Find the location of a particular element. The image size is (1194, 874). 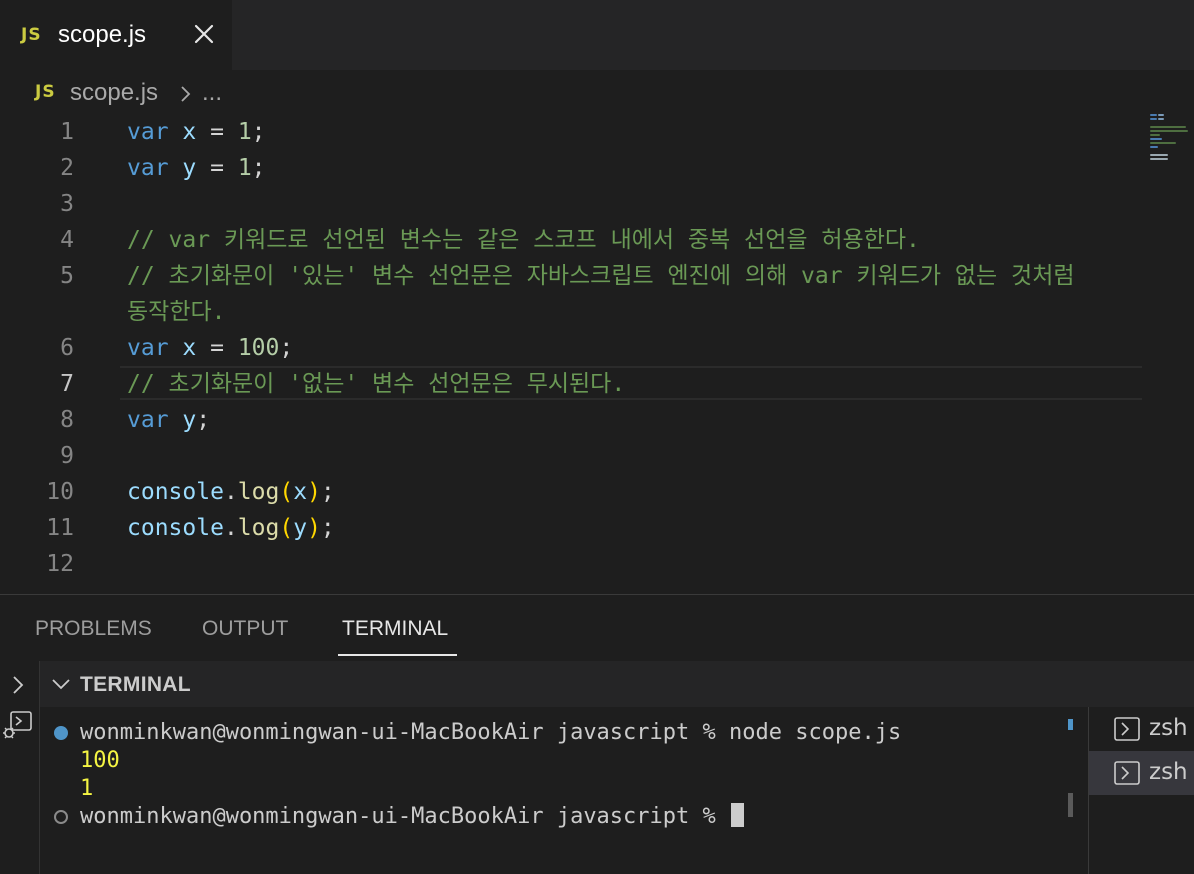

tab-bar: JS scope.js is located at coordinates (597, 35).